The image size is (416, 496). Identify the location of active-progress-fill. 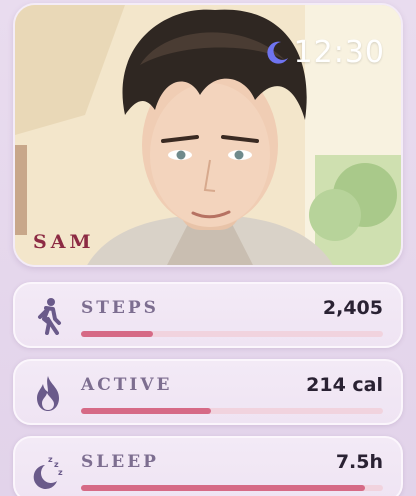
(146, 411).